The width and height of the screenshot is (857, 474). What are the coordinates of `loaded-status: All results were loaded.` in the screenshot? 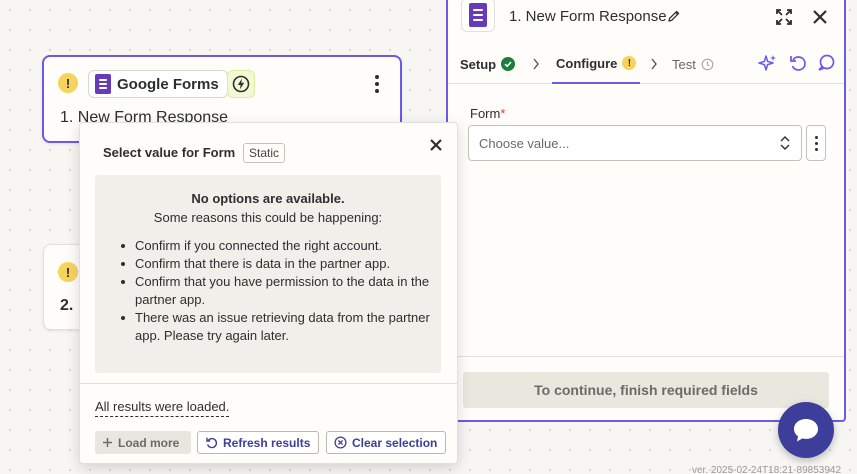 It's located at (162, 408).